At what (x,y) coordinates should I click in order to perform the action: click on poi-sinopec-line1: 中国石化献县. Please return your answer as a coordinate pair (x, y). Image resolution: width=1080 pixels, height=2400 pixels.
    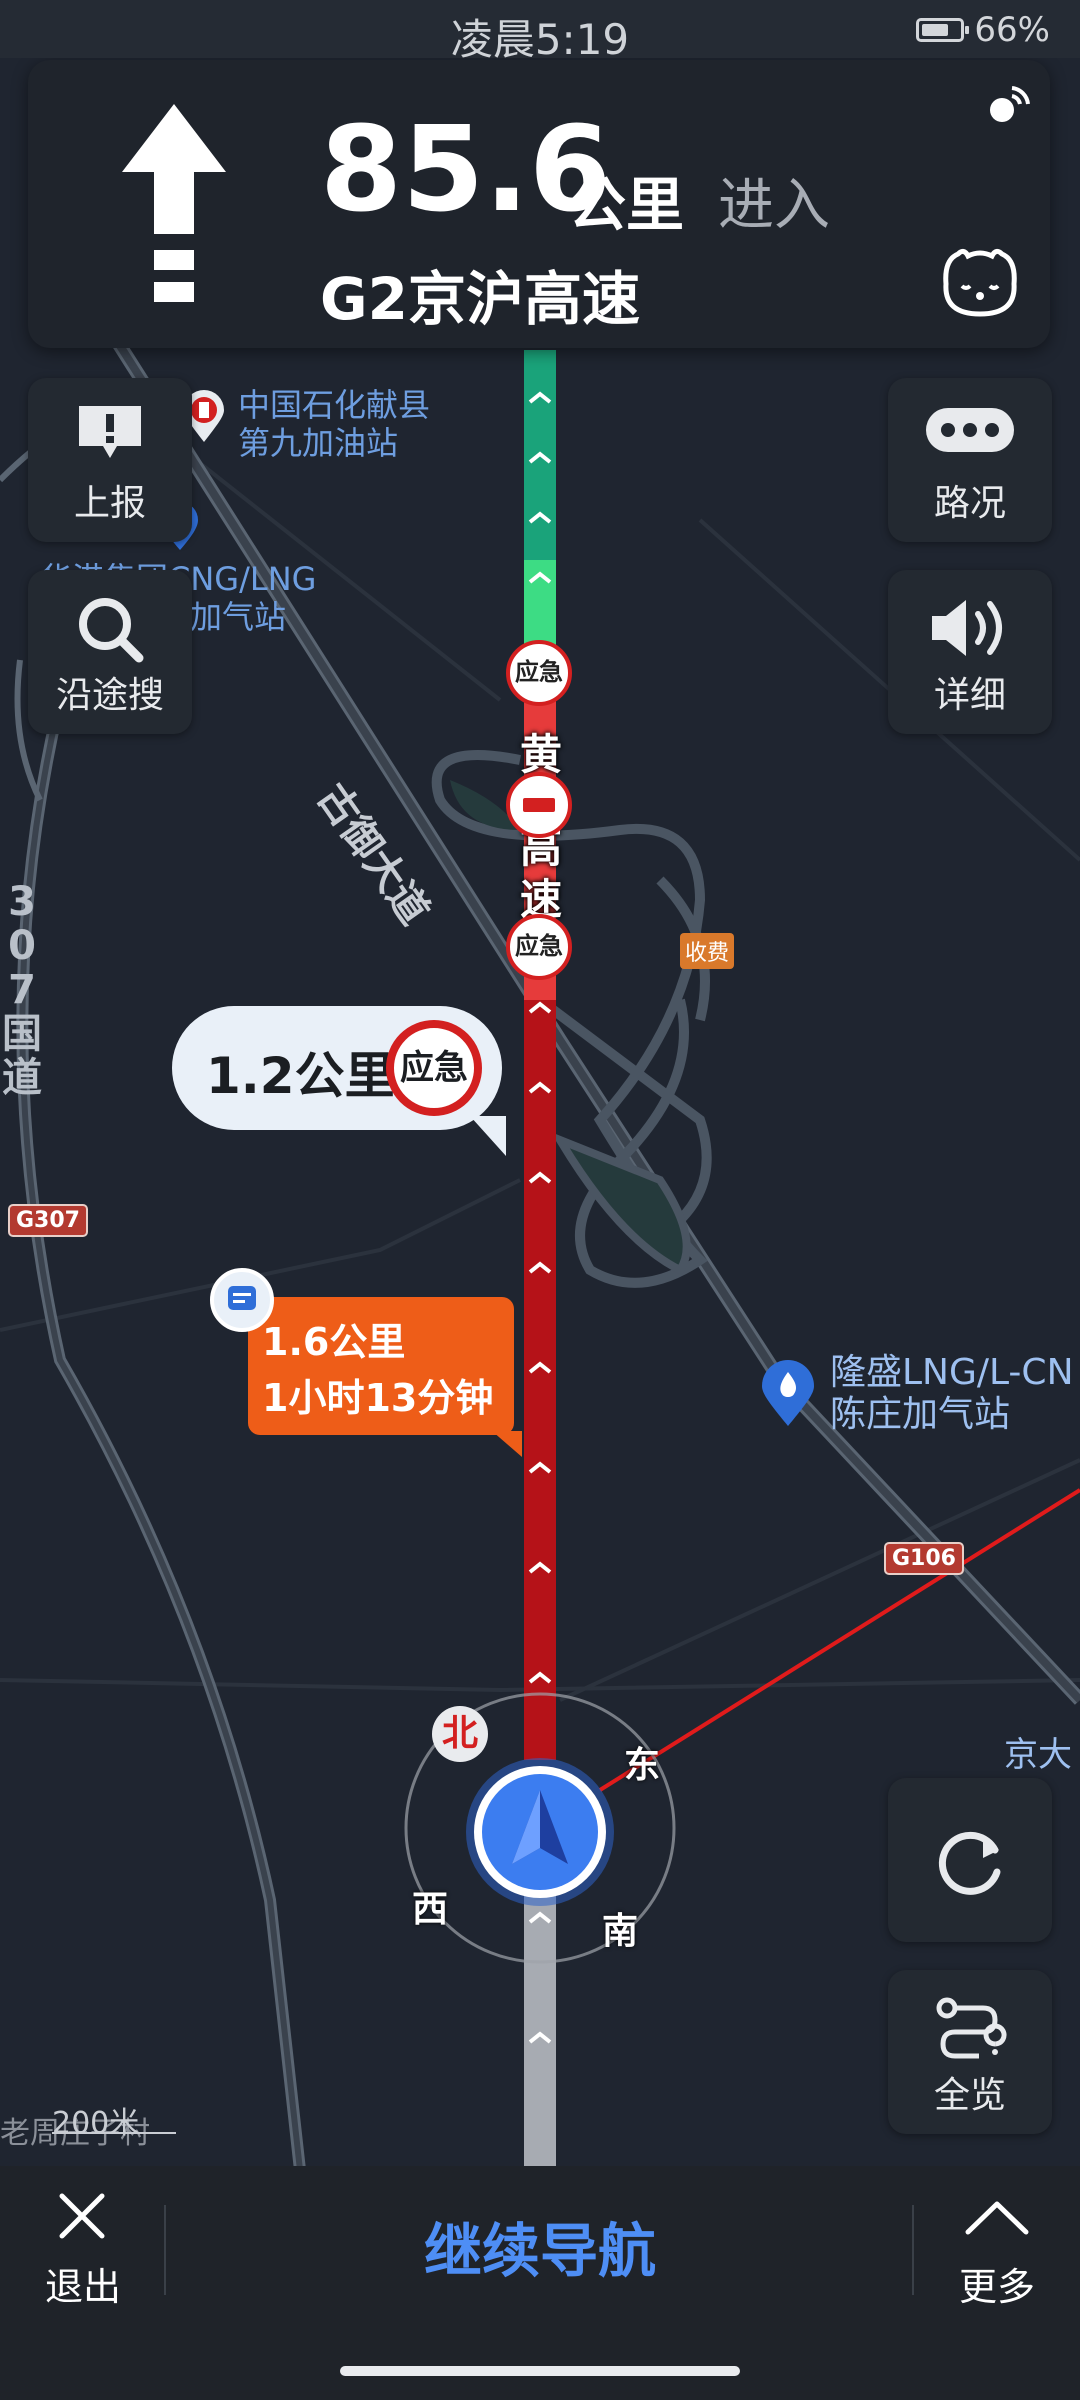
    Looking at the image, I should click on (334, 405).